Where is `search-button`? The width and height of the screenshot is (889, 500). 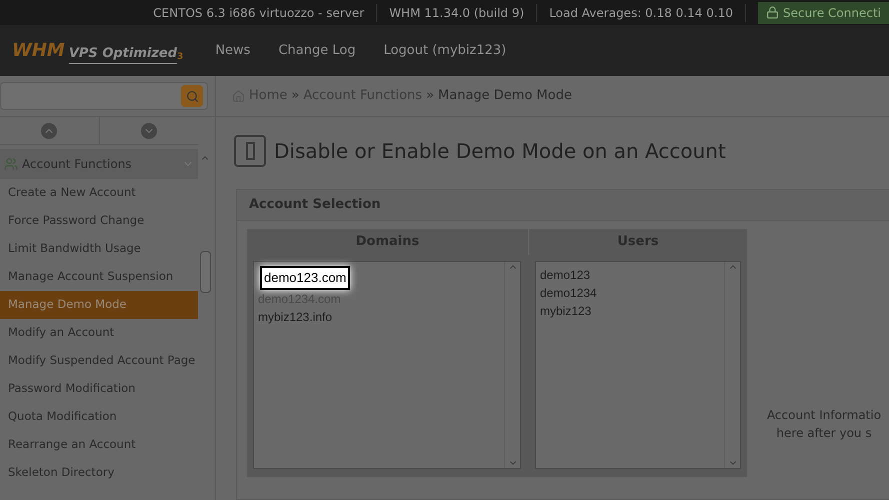 search-button is located at coordinates (192, 96).